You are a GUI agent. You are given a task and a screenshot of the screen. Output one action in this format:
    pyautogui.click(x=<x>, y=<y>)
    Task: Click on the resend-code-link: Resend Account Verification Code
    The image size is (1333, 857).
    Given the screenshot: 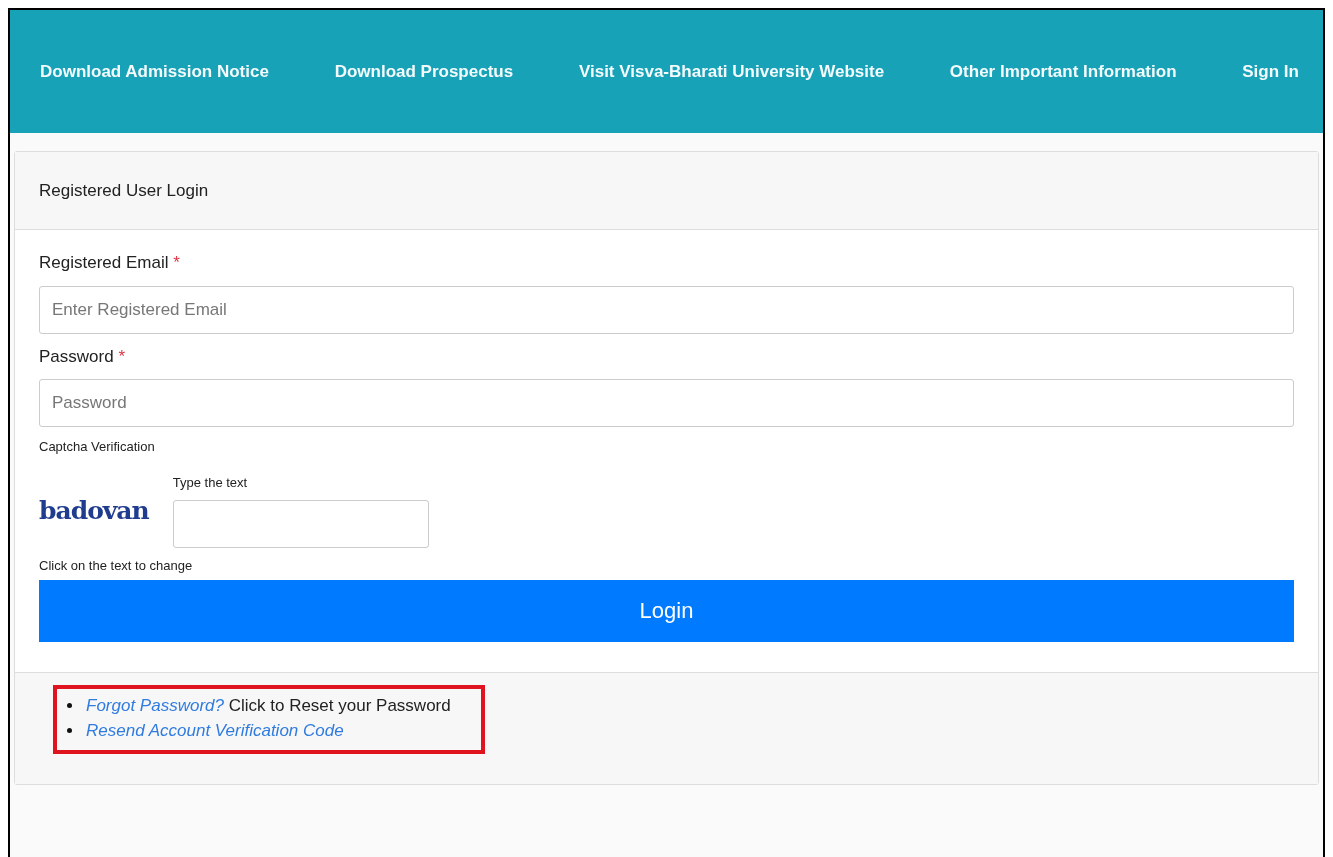 What is the action you would take?
    pyautogui.click(x=215, y=731)
    